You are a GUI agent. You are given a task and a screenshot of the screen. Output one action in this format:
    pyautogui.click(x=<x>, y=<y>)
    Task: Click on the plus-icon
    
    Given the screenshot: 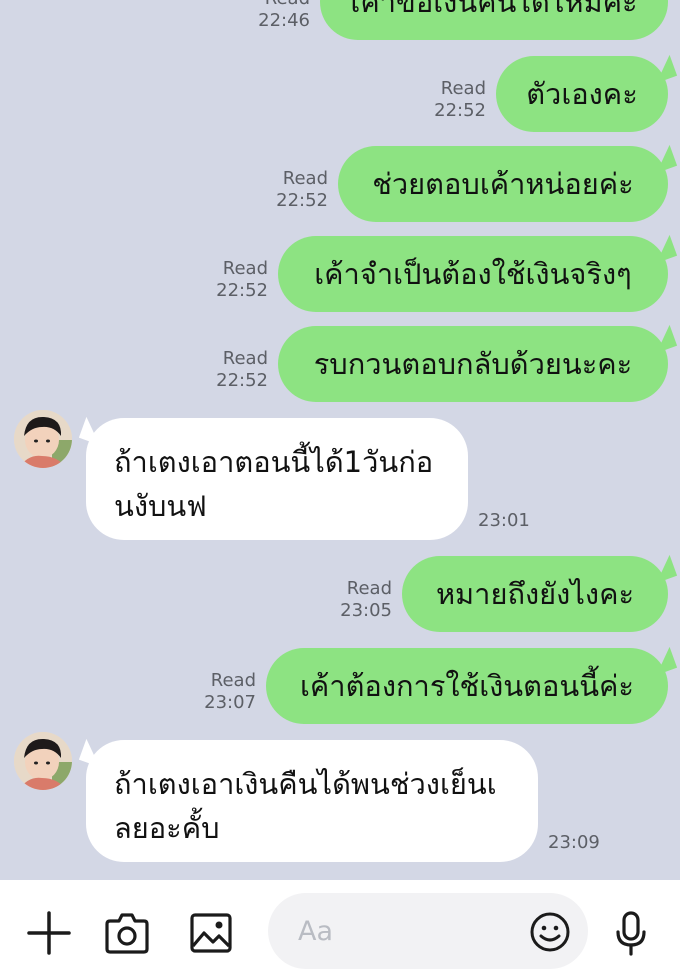 What is the action you would take?
    pyautogui.click(x=49, y=933)
    